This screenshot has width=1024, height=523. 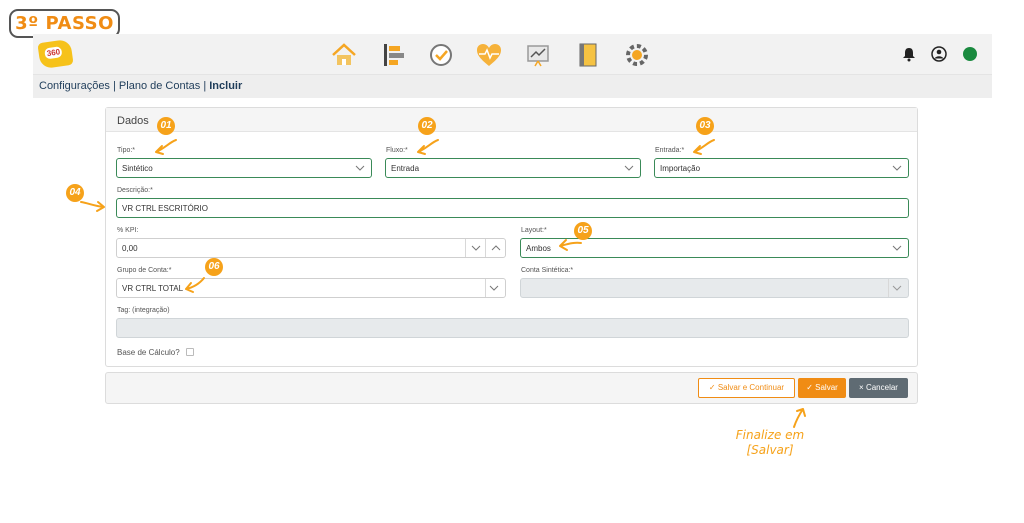 What do you see at coordinates (547, 270) in the screenshot?
I see `conta-sintetica-label: Conta Sintética:*` at bounding box center [547, 270].